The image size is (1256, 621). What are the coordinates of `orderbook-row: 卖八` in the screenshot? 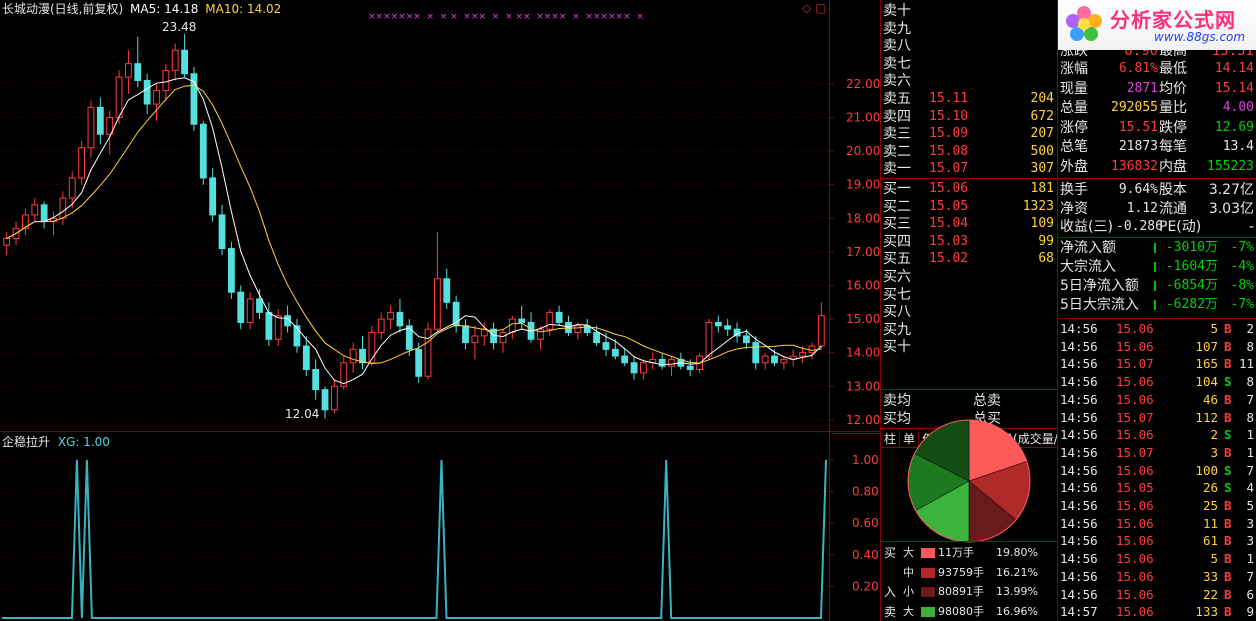 It's located at (969, 46).